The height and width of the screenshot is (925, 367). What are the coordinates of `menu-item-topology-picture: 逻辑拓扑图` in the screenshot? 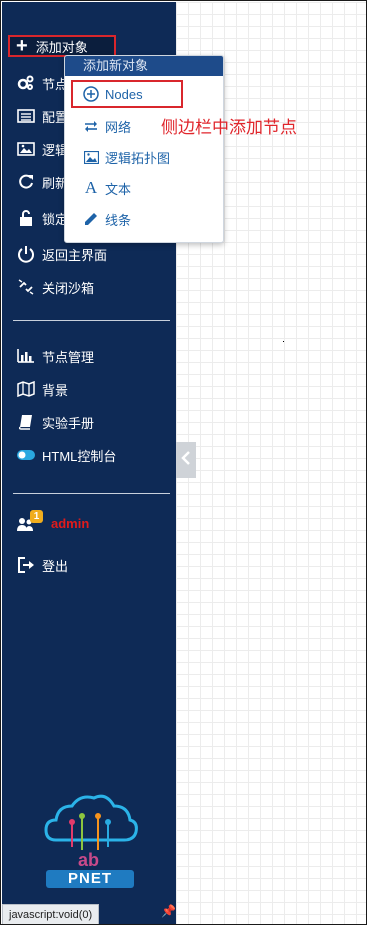 It's located at (126, 157).